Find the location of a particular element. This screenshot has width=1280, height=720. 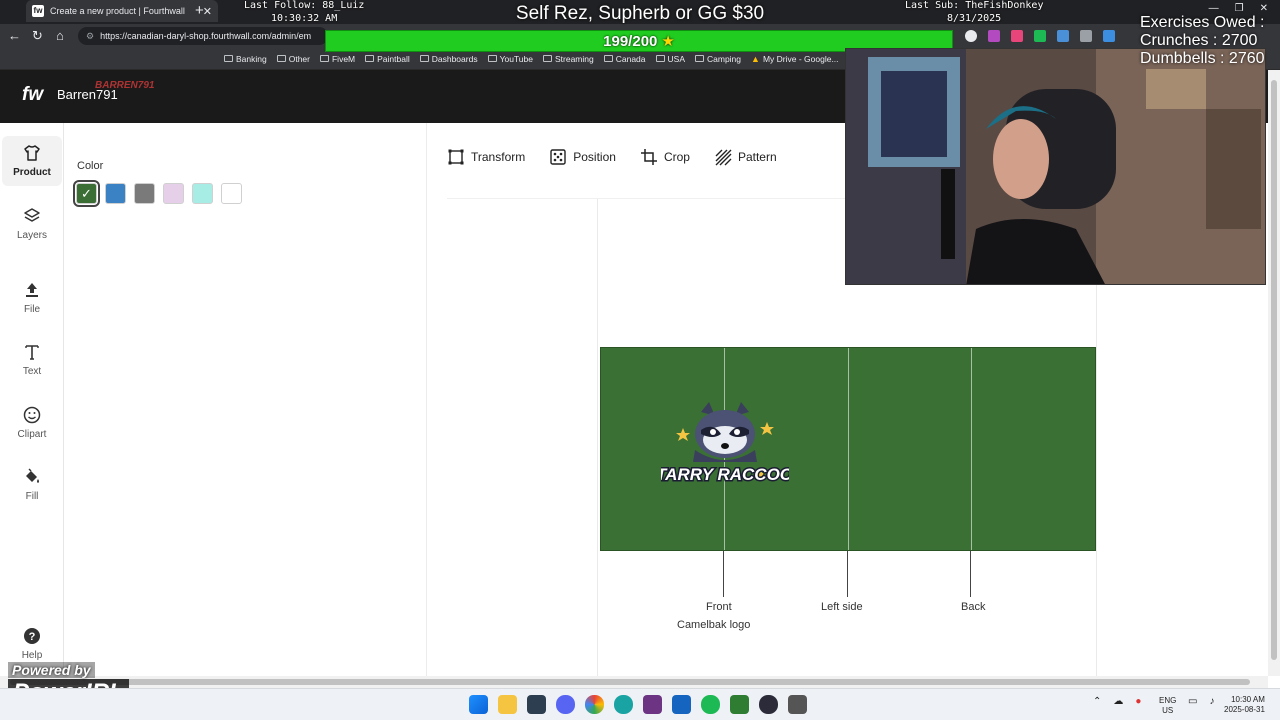

bookmark-item: Streaming is located at coordinates (568, 59).